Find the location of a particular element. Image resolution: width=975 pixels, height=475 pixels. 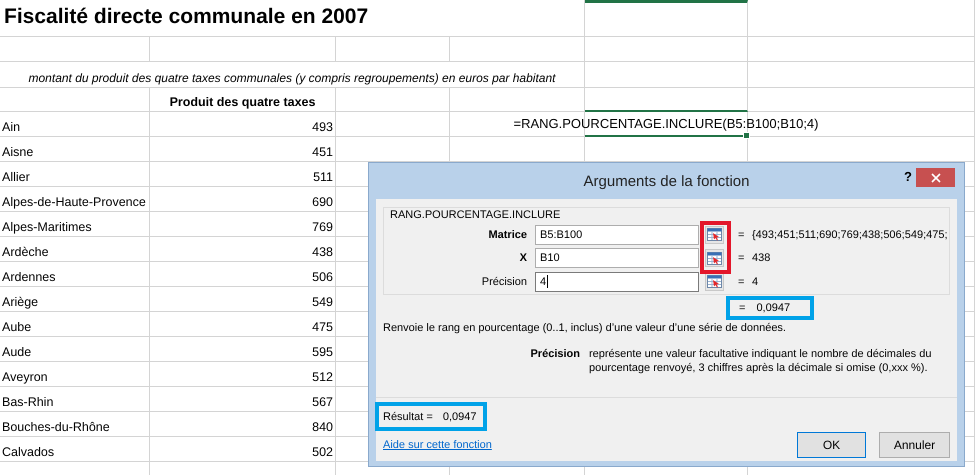

table-cell: Ardèche is located at coordinates (25, 252).